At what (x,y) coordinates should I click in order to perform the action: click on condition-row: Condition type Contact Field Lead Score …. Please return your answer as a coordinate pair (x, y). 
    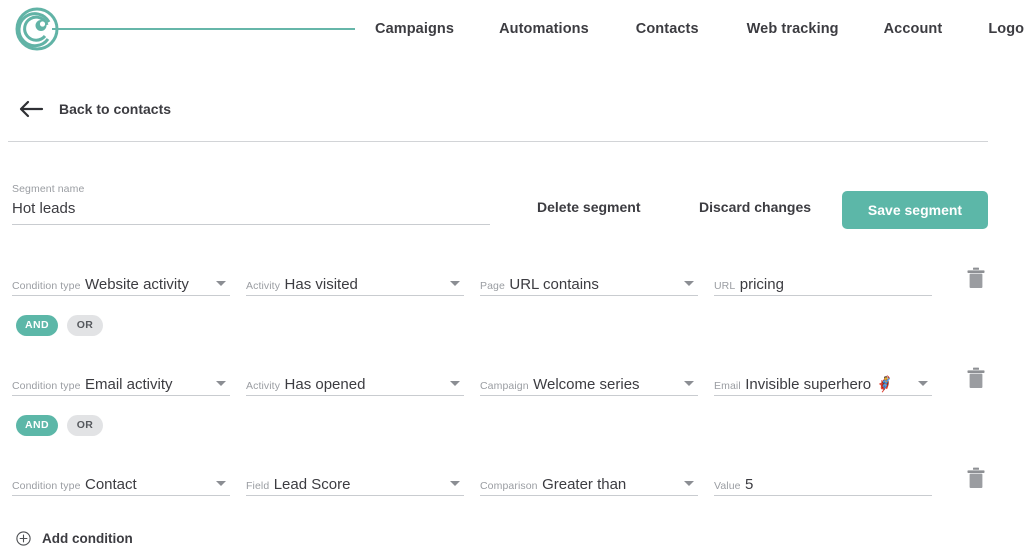
    Looking at the image, I should click on (512, 474).